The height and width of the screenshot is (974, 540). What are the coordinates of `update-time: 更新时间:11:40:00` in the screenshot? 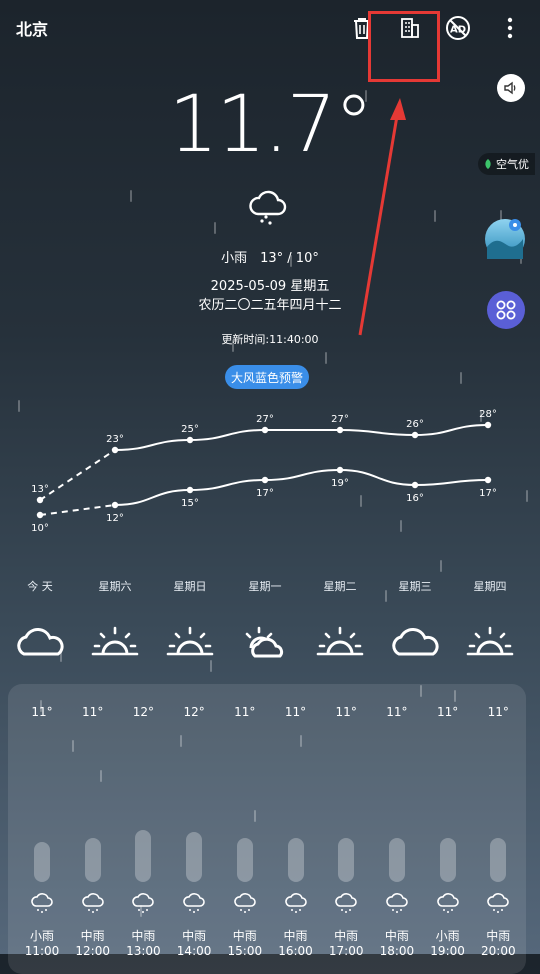 It's located at (270, 339).